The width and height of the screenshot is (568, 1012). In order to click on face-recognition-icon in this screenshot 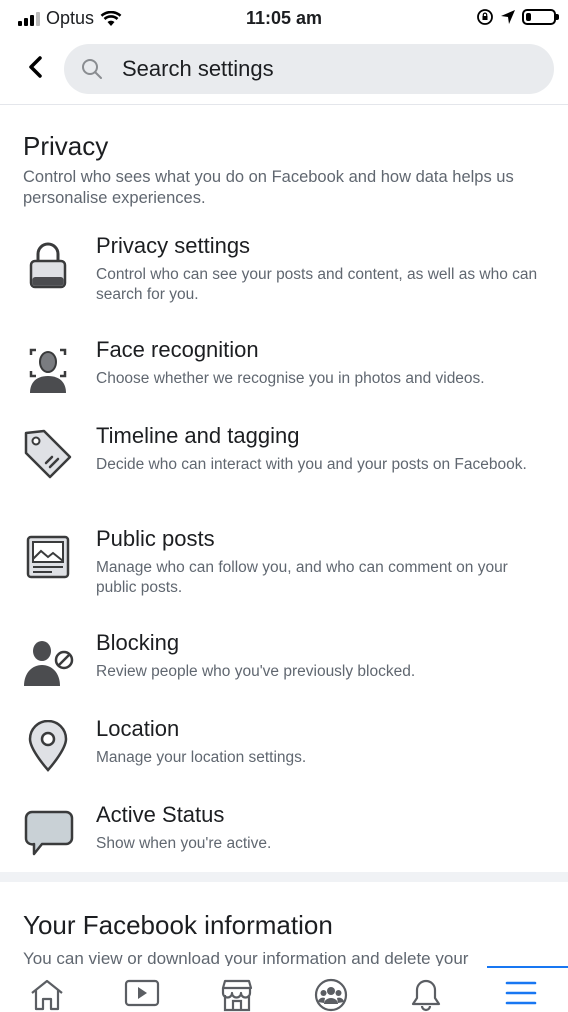, I will do `click(48, 370)`.